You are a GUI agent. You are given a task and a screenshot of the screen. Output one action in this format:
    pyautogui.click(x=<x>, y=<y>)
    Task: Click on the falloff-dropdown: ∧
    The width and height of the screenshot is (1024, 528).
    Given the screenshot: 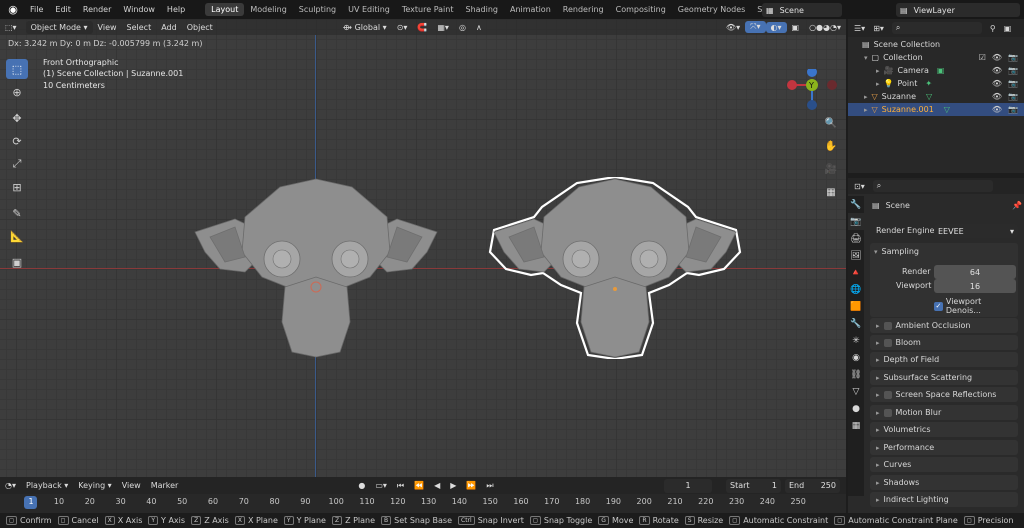 What is the action you would take?
    pyautogui.click(x=479, y=27)
    